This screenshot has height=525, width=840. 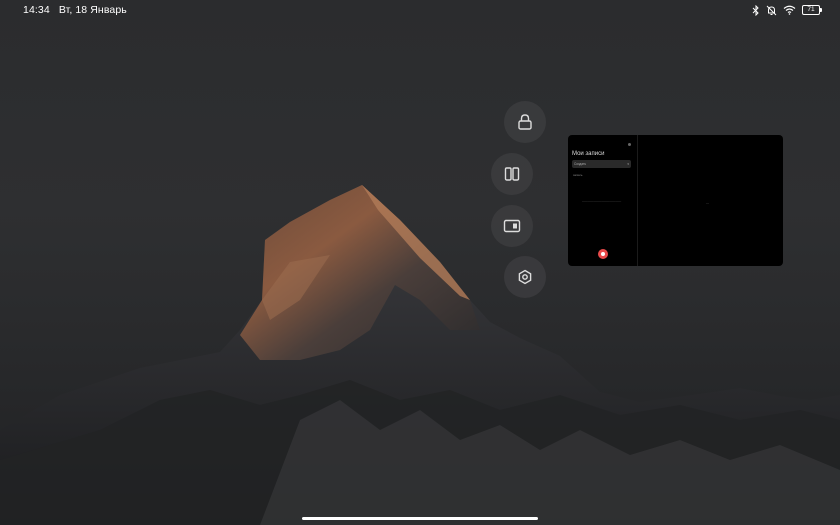 What do you see at coordinates (789, 10) in the screenshot?
I see `wifi-icon` at bounding box center [789, 10].